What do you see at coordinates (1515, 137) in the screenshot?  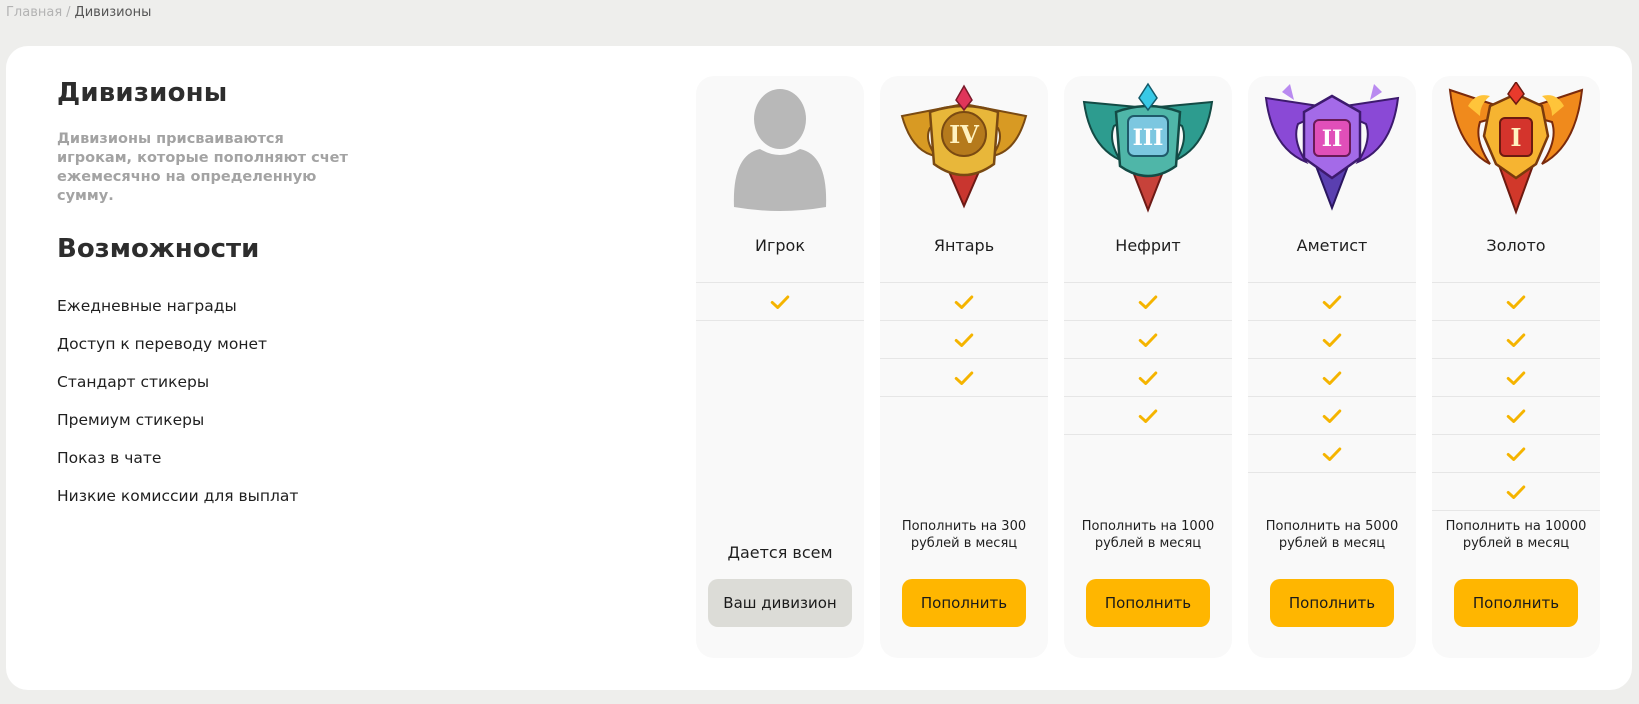 I see `svg-text: I` at bounding box center [1515, 137].